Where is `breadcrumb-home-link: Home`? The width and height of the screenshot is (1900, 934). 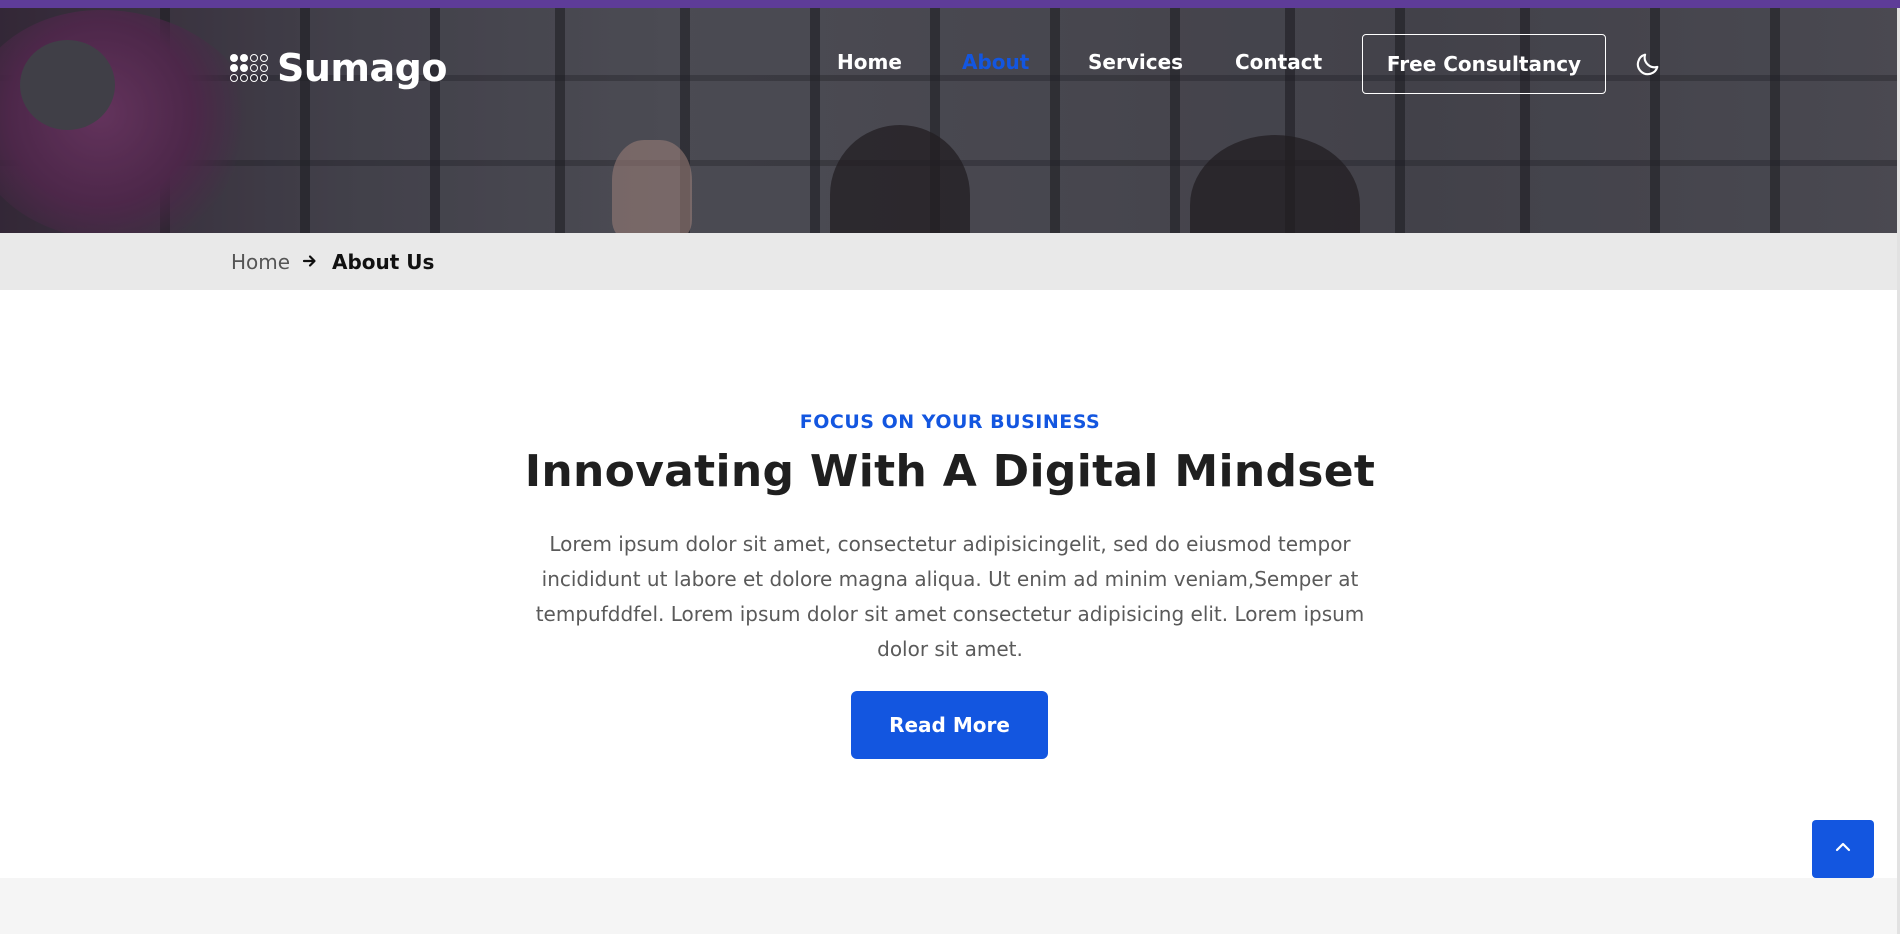
breadcrumb-home-link: Home is located at coordinates (260, 262).